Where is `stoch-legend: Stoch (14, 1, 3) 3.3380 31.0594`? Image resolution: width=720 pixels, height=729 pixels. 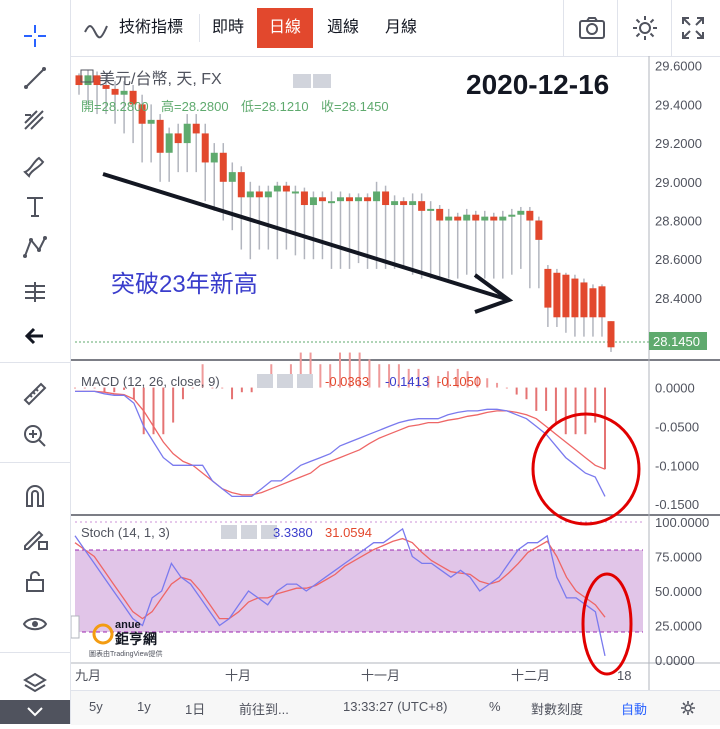
stoch-legend: Stoch (14, 1, 3) 3.3380 31.0594 is located at coordinates (226, 532).